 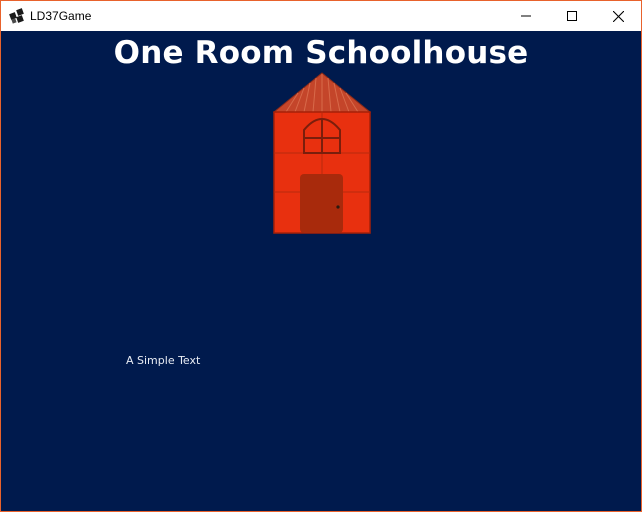 I want to click on door, so click(x=321, y=203).